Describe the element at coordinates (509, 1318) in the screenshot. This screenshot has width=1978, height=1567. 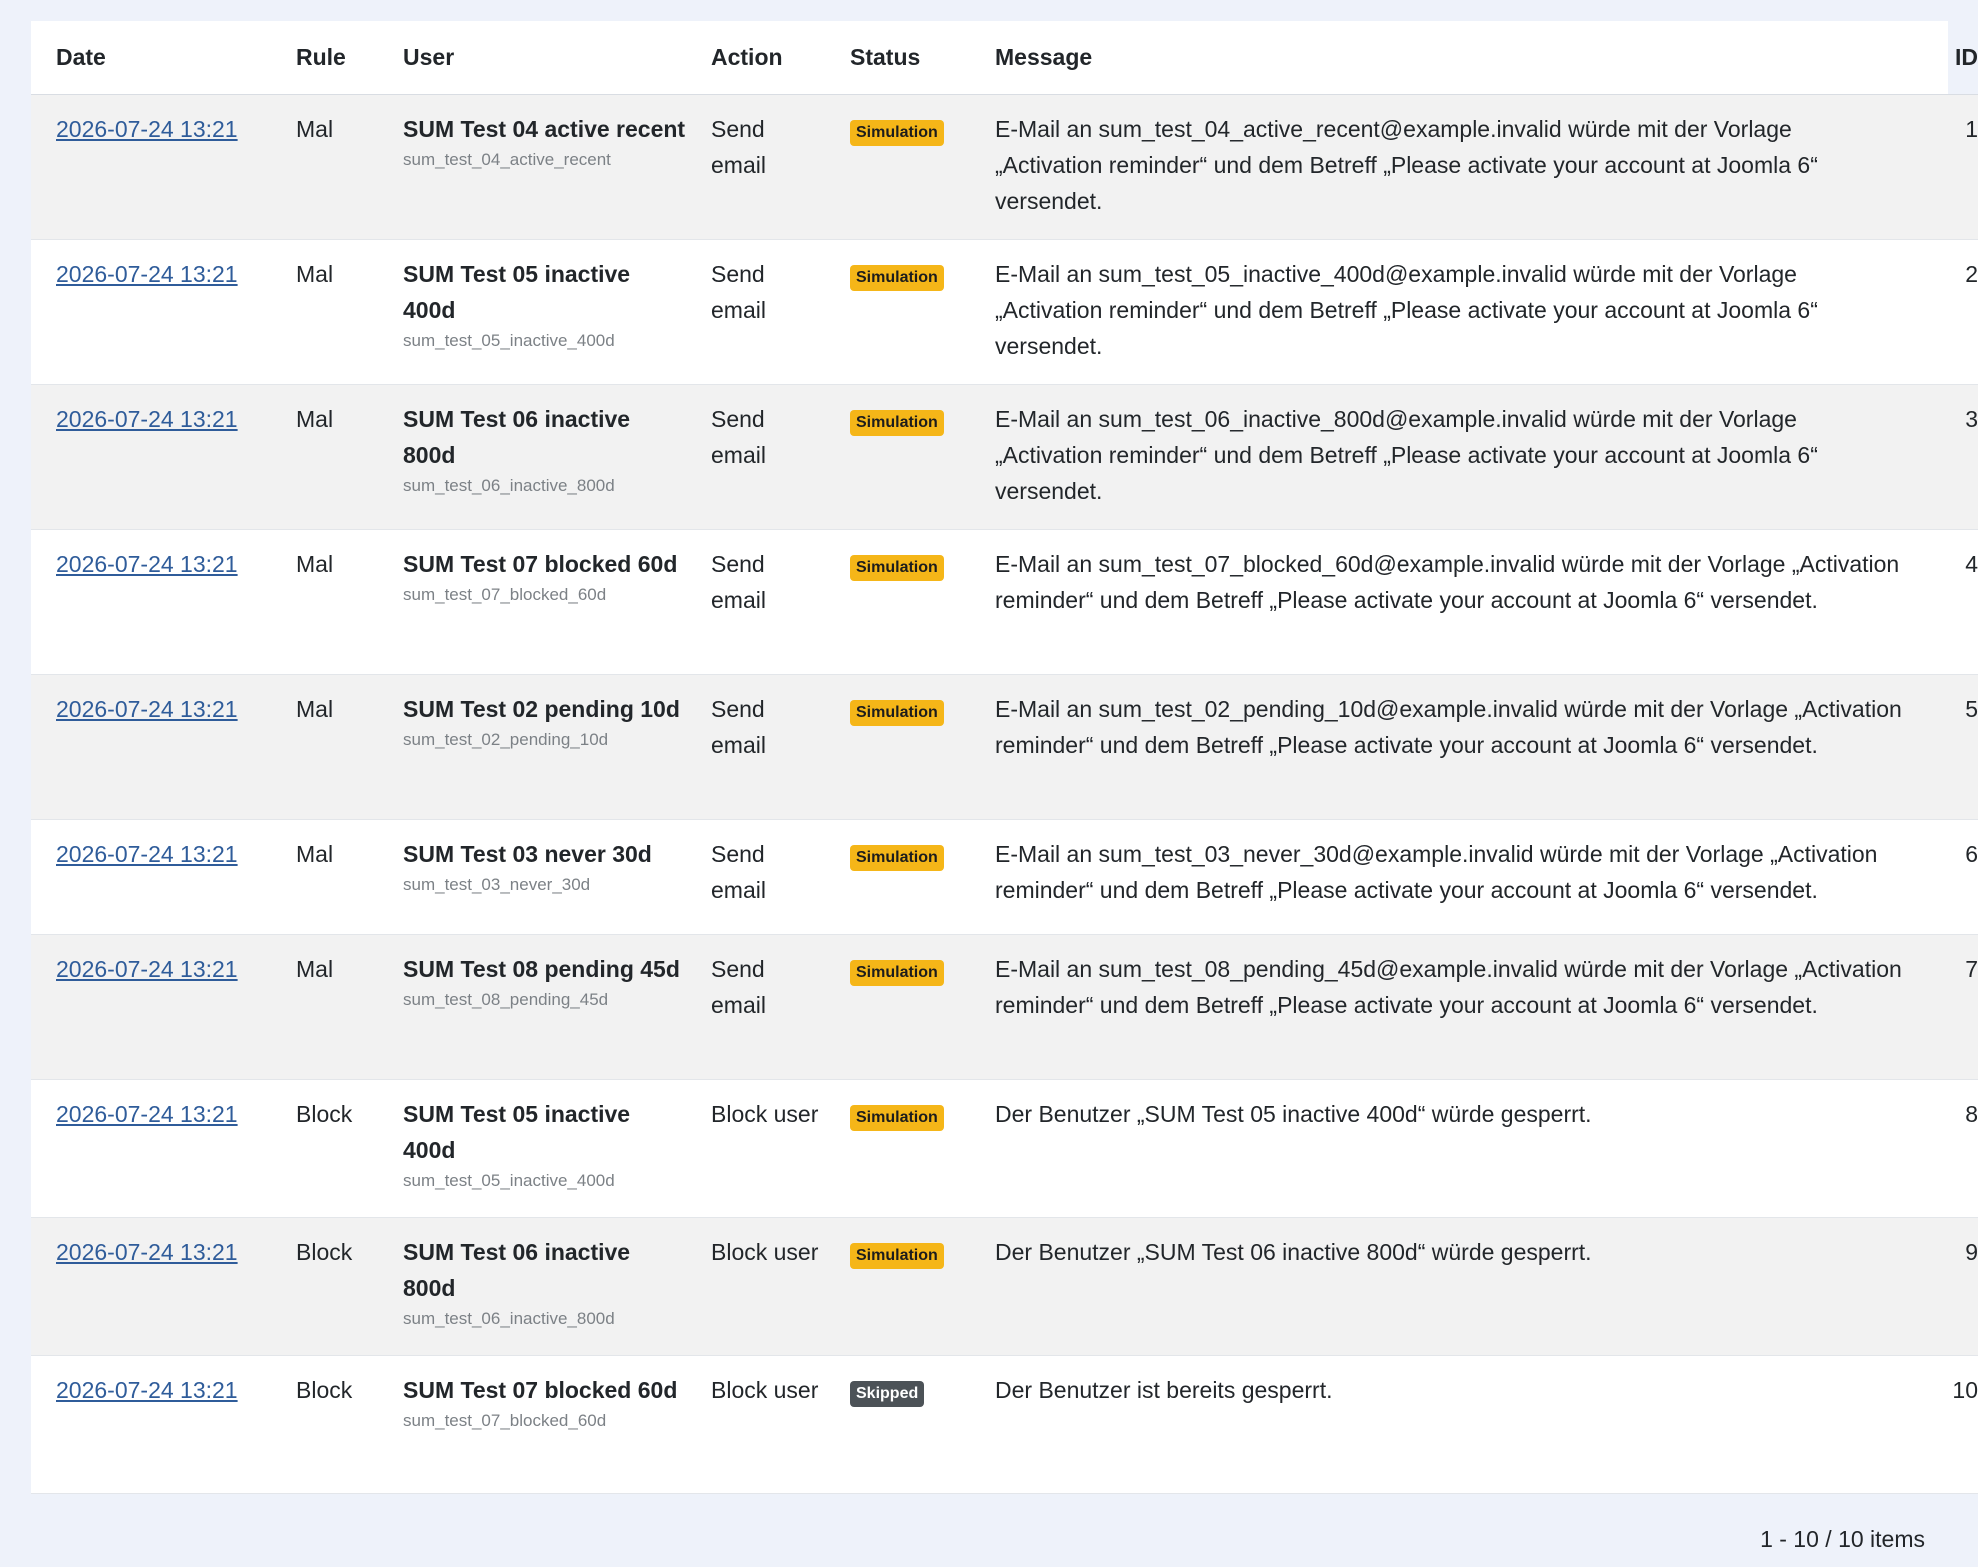
I see `user-login: sum_test_06_inactive_800d` at that location.